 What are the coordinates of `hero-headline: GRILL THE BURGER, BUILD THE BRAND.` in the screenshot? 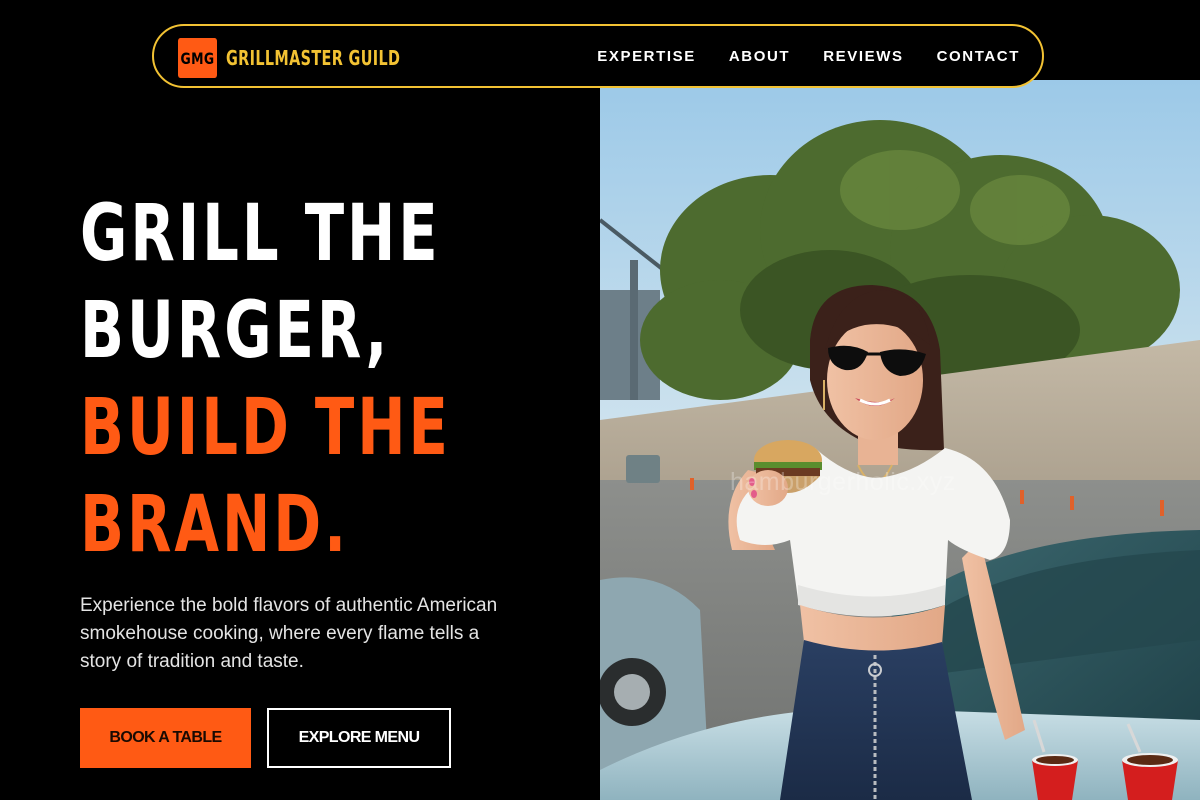 It's located at (265, 380).